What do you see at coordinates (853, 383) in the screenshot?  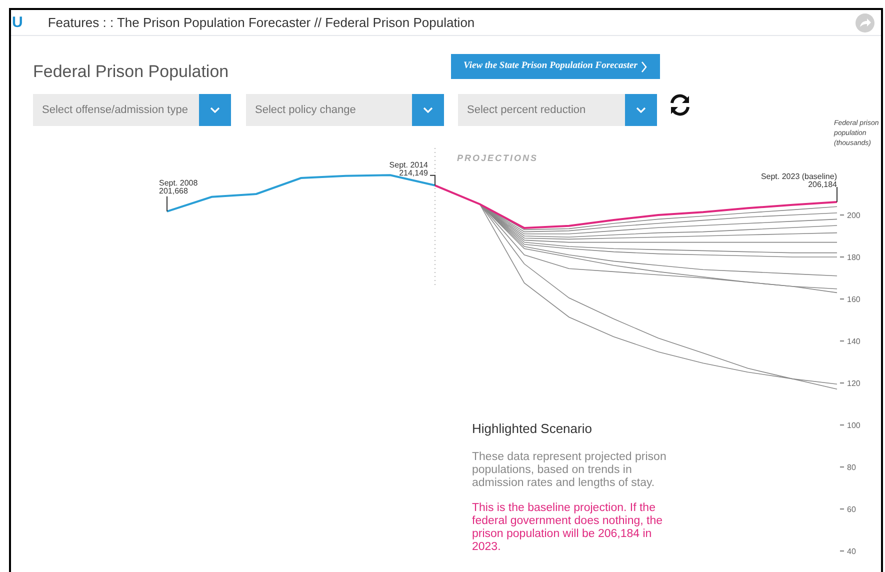 I see `axis-label: 120` at bounding box center [853, 383].